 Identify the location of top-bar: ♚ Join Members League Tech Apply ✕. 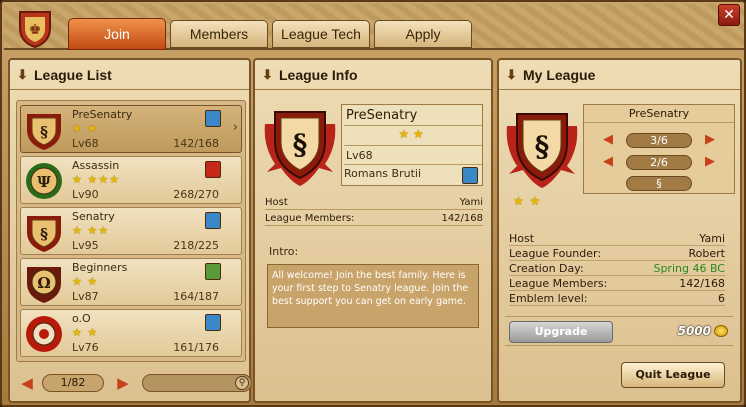
(374, 27).